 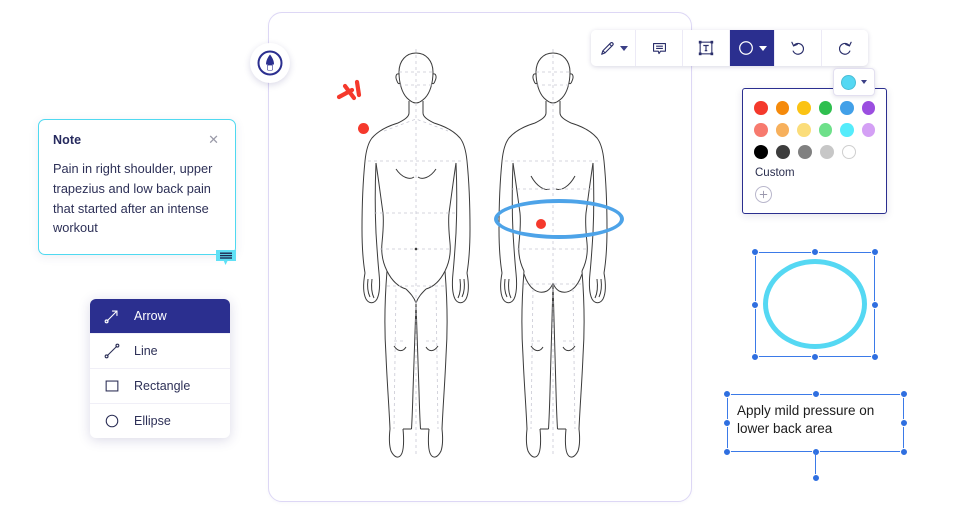 What do you see at coordinates (150, 316) in the screenshot?
I see `shape-menu-label-arrow: Arrow` at bounding box center [150, 316].